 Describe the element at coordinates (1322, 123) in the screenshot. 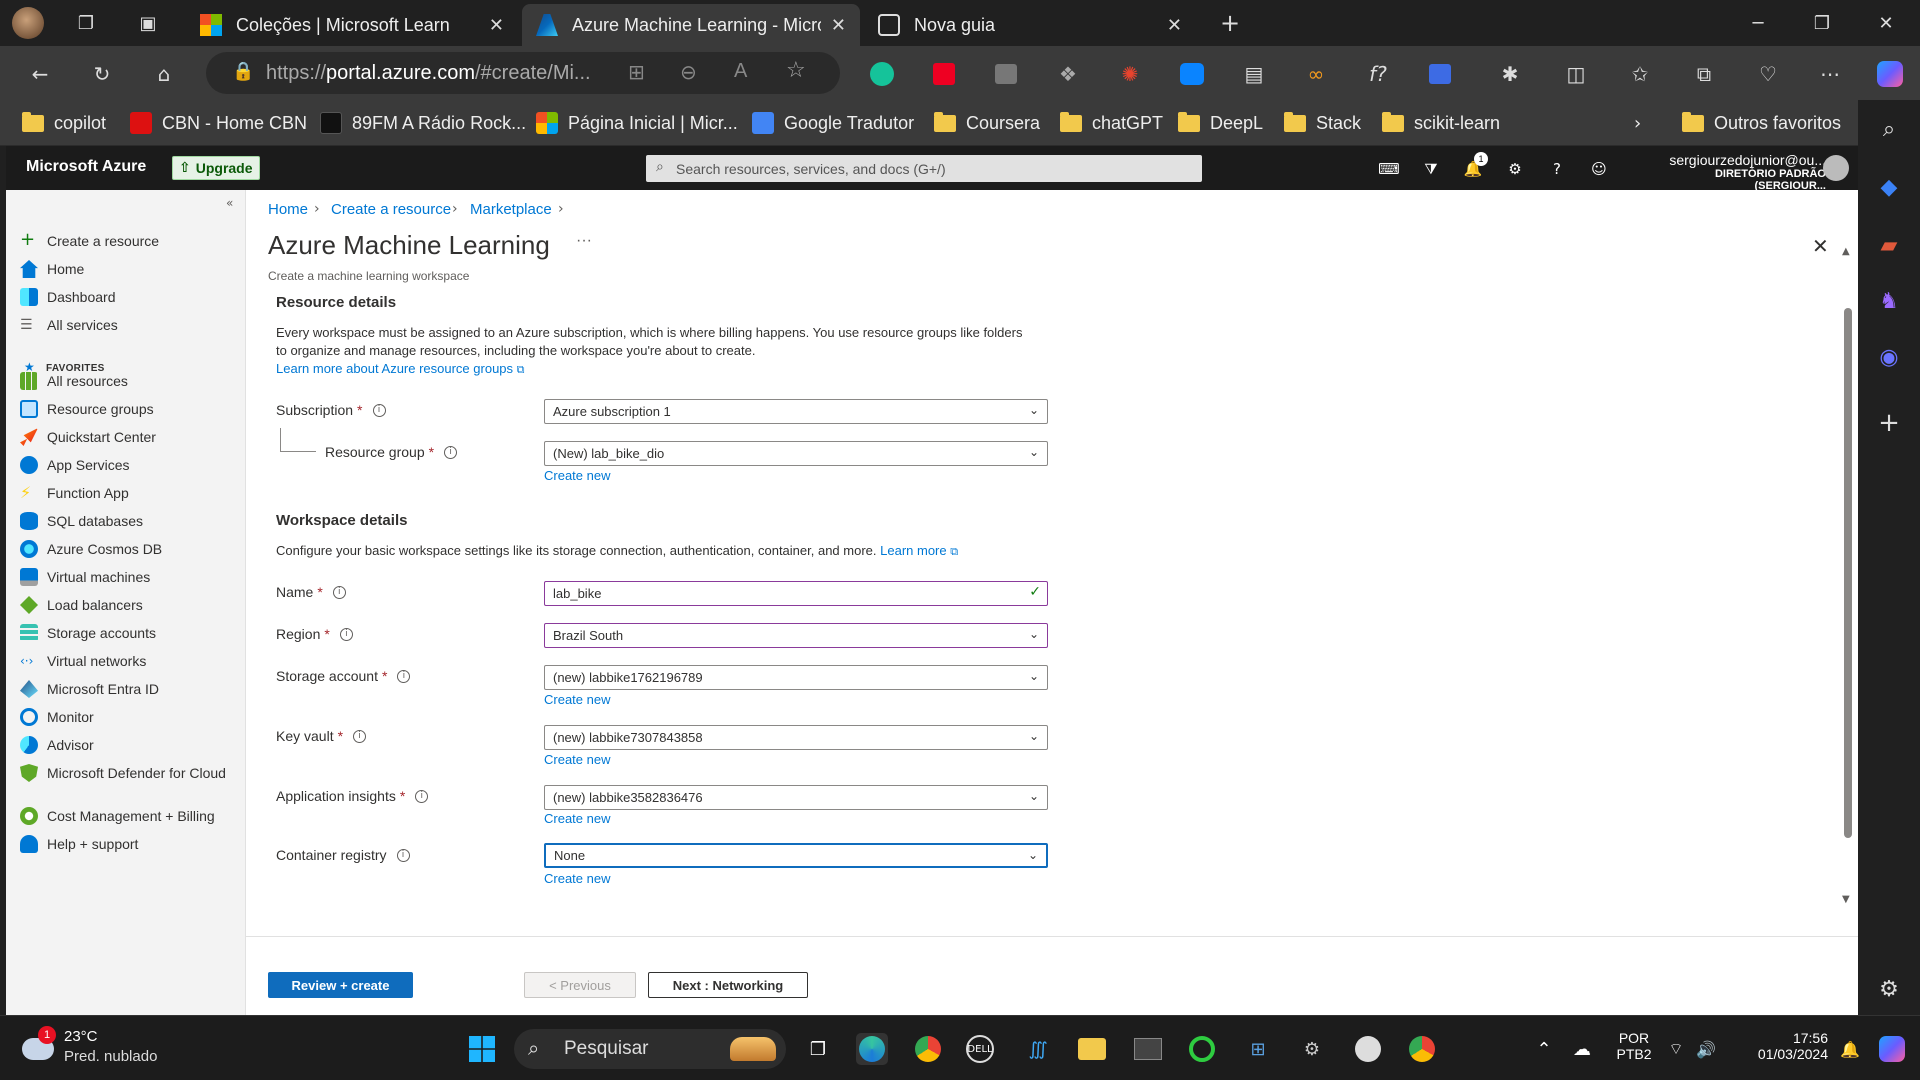

I see `favorite-folder-stack: Stack` at that location.